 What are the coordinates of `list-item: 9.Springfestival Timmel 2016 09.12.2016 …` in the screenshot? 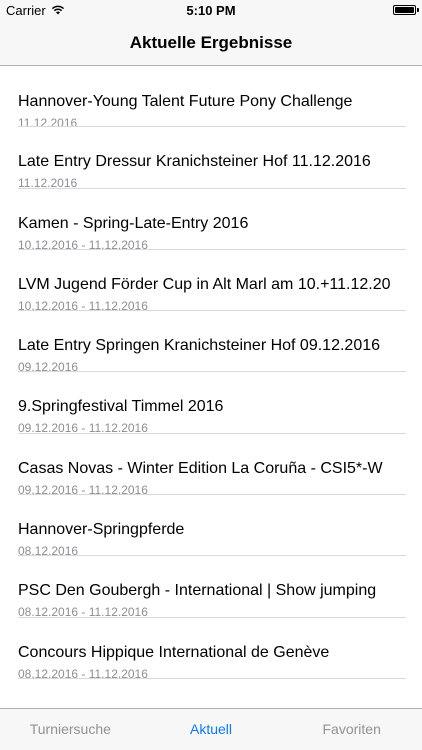 It's located at (211, 403).